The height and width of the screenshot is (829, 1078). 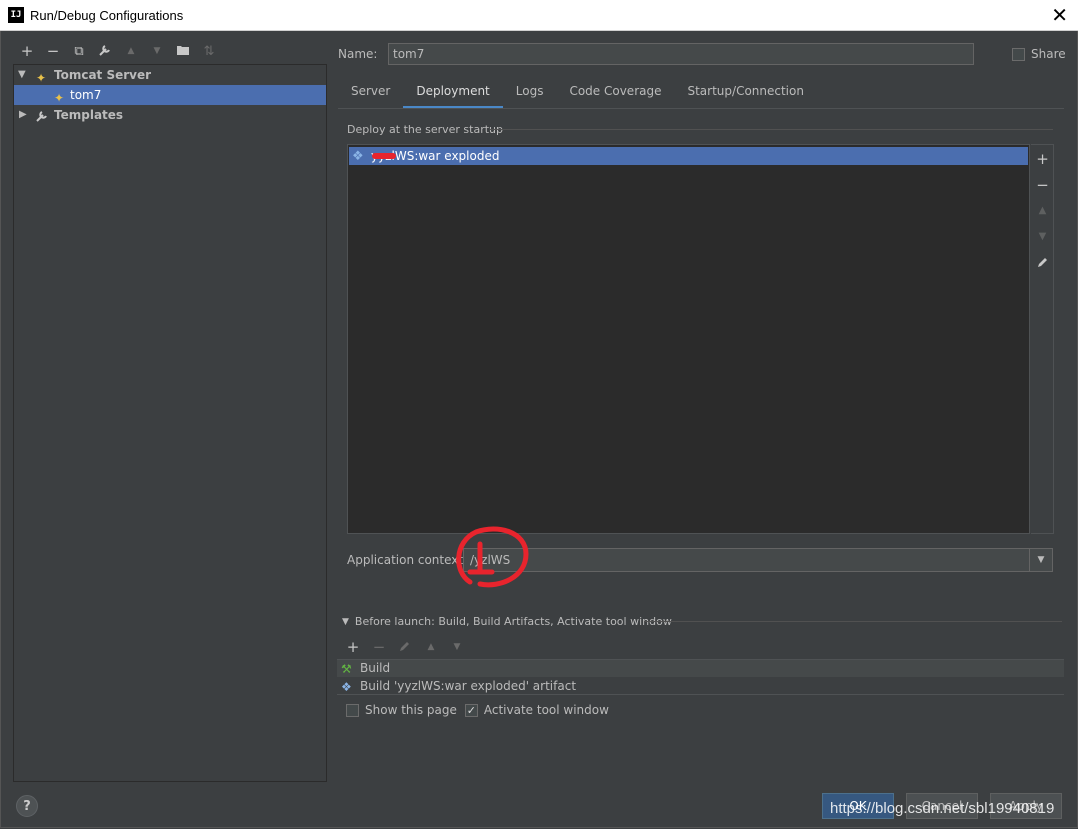 I want to click on remove-artifact-button: −, so click(x=1042, y=185).